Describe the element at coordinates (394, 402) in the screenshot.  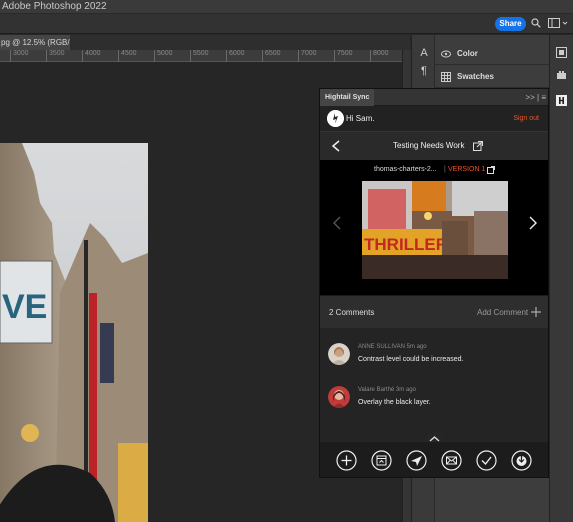
I see `comment-text: Overlay the black layer.` at that location.